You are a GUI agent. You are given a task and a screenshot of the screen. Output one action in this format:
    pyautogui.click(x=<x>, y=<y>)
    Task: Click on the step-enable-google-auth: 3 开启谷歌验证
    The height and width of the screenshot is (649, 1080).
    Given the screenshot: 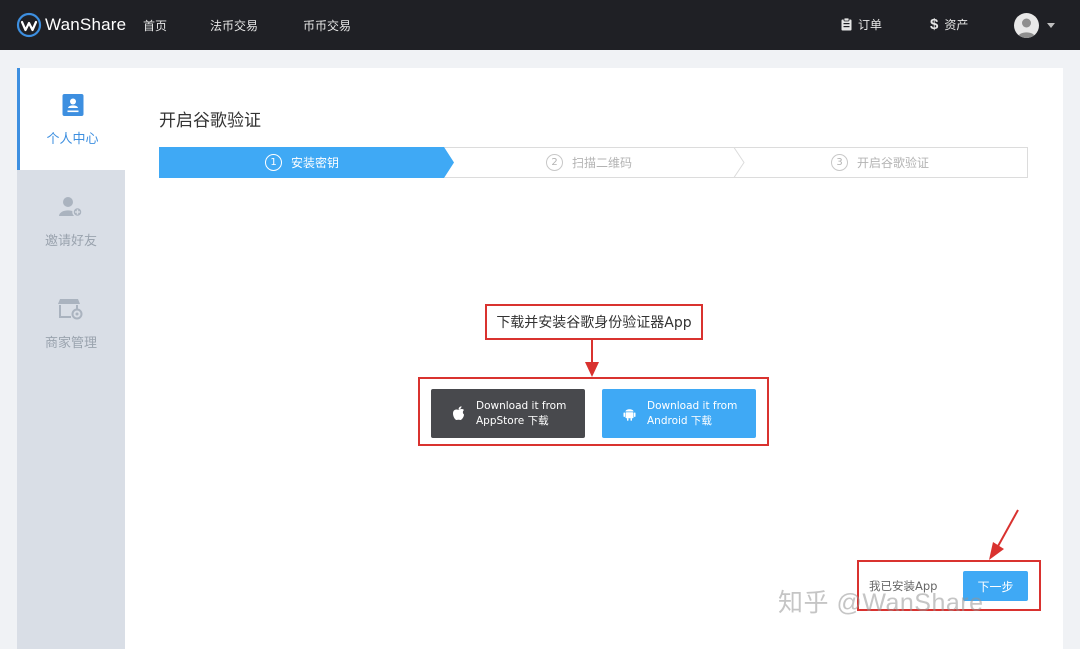 What is the action you would take?
    pyautogui.click(x=880, y=162)
    